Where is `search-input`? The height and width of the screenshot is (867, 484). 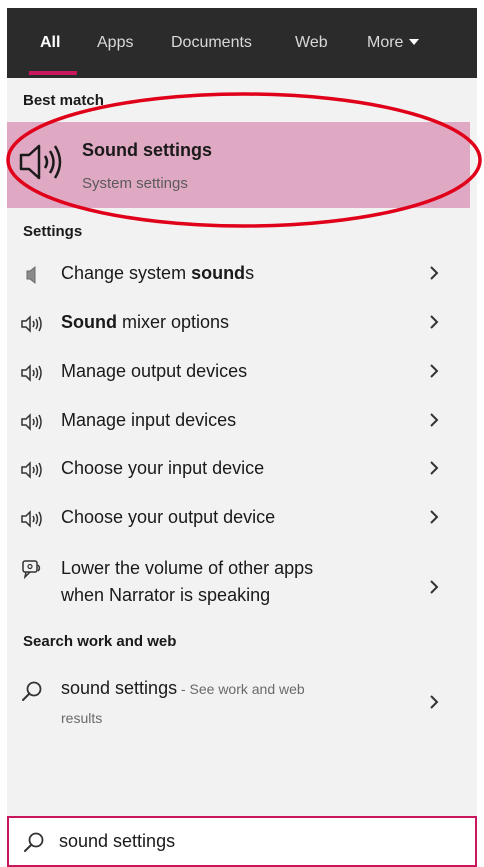 search-input is located at coordinates (259, 841).